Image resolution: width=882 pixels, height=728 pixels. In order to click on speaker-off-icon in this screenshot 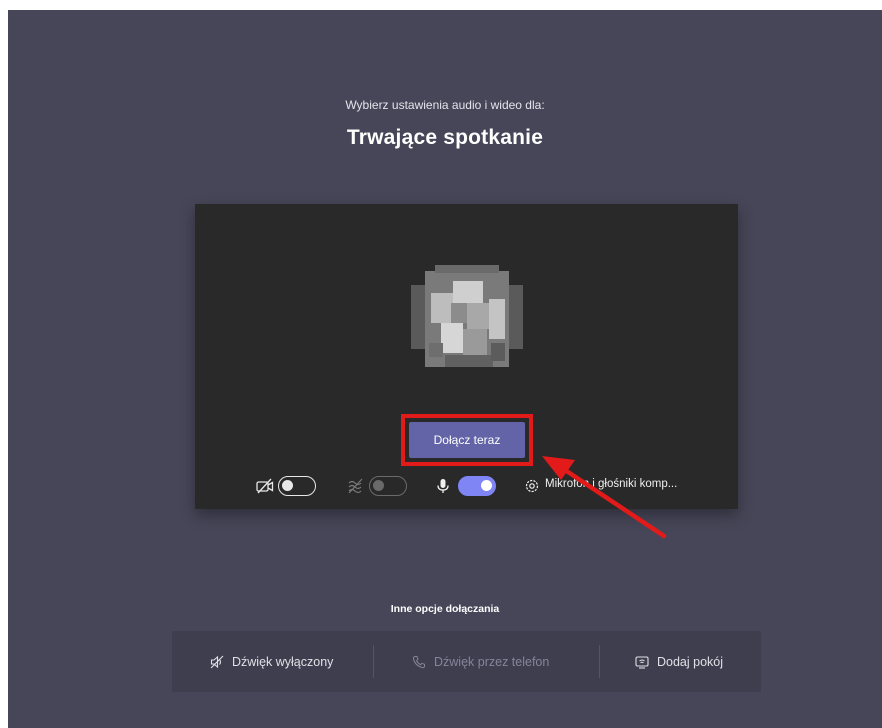, I will do `click(217, 661)`.